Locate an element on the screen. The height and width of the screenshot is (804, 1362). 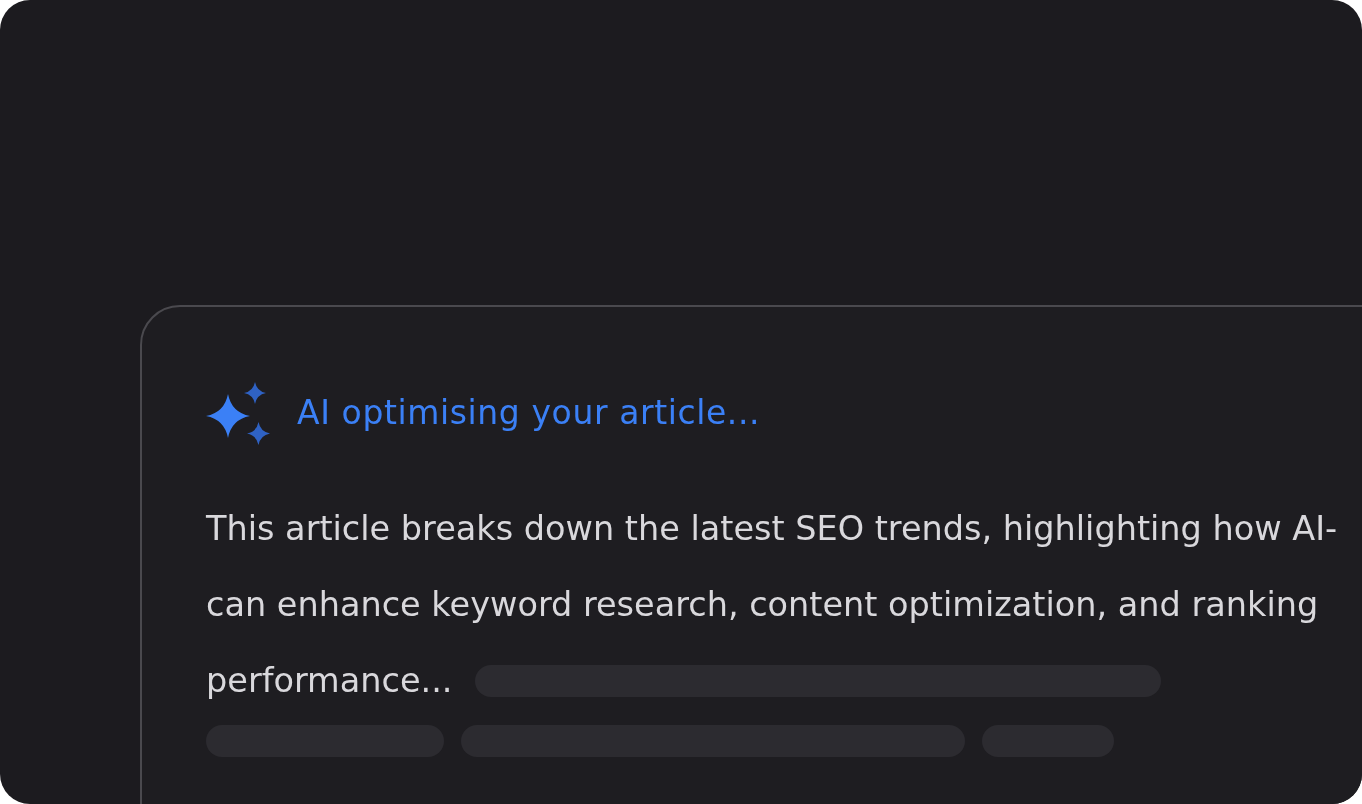
sparkle-icon is located at coordinates (238, 413).